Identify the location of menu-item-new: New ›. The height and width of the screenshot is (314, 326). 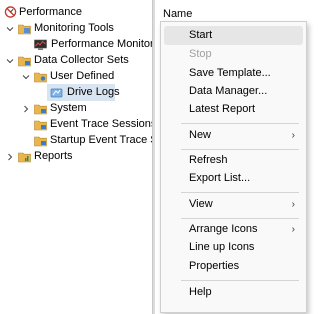
(233, 135).